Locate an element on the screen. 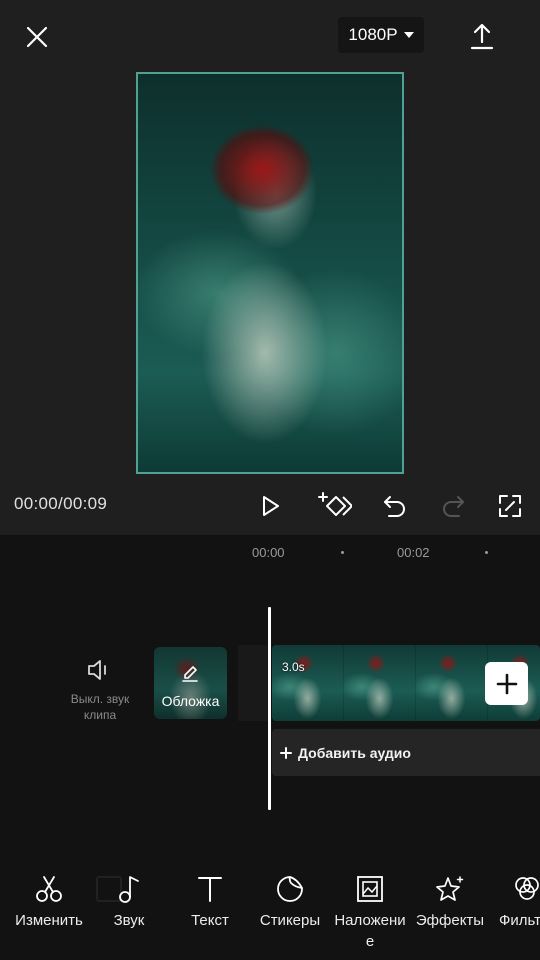  undo-button is located at coordinates (395, 506).